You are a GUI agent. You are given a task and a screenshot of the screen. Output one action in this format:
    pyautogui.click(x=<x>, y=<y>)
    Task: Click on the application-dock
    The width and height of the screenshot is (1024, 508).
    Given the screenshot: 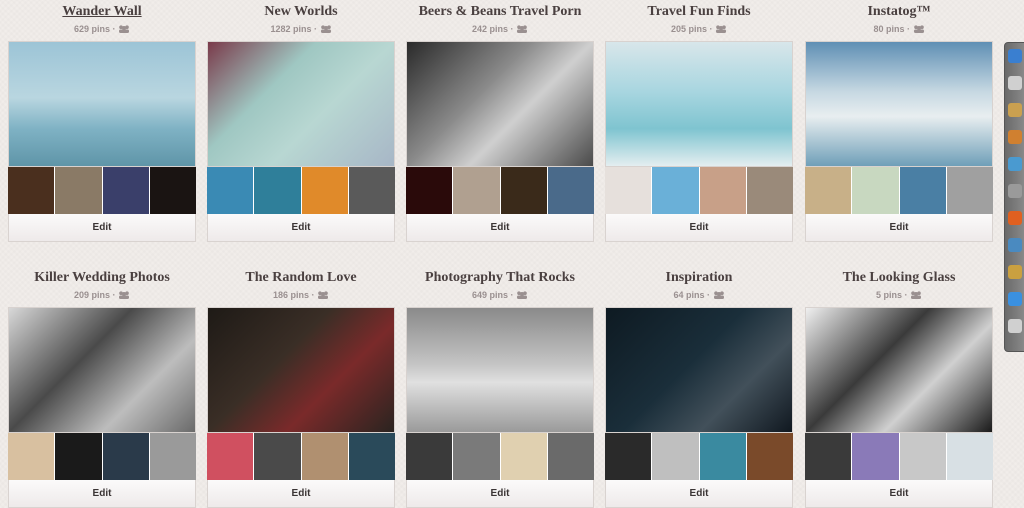 What is the action you would take?
    pyautogui.click(x=1014, y=197)
    